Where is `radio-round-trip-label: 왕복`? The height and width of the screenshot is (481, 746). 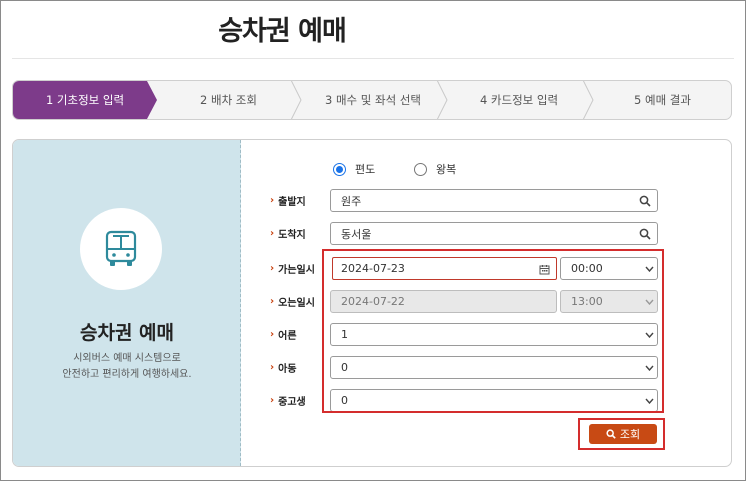 radio-round-trip-label: 왕복 is located at coordinates (446, 169).